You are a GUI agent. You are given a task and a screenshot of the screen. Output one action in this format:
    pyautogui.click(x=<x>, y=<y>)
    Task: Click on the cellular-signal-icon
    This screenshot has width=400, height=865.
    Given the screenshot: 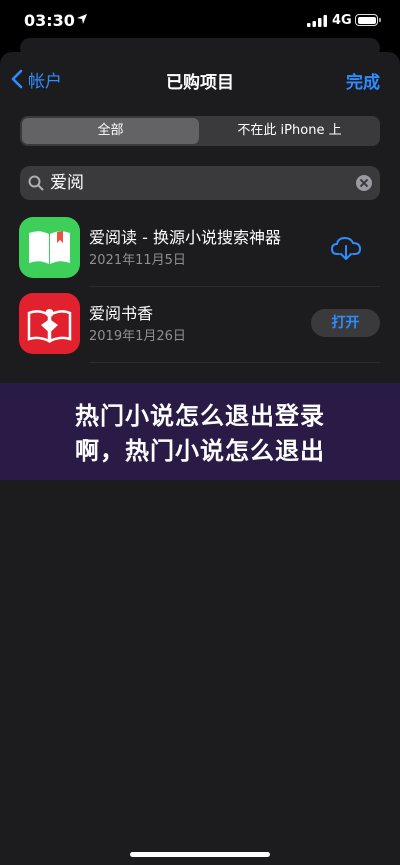 What is the action you would take?
    pyautogui.click(x=317, y=21)
    